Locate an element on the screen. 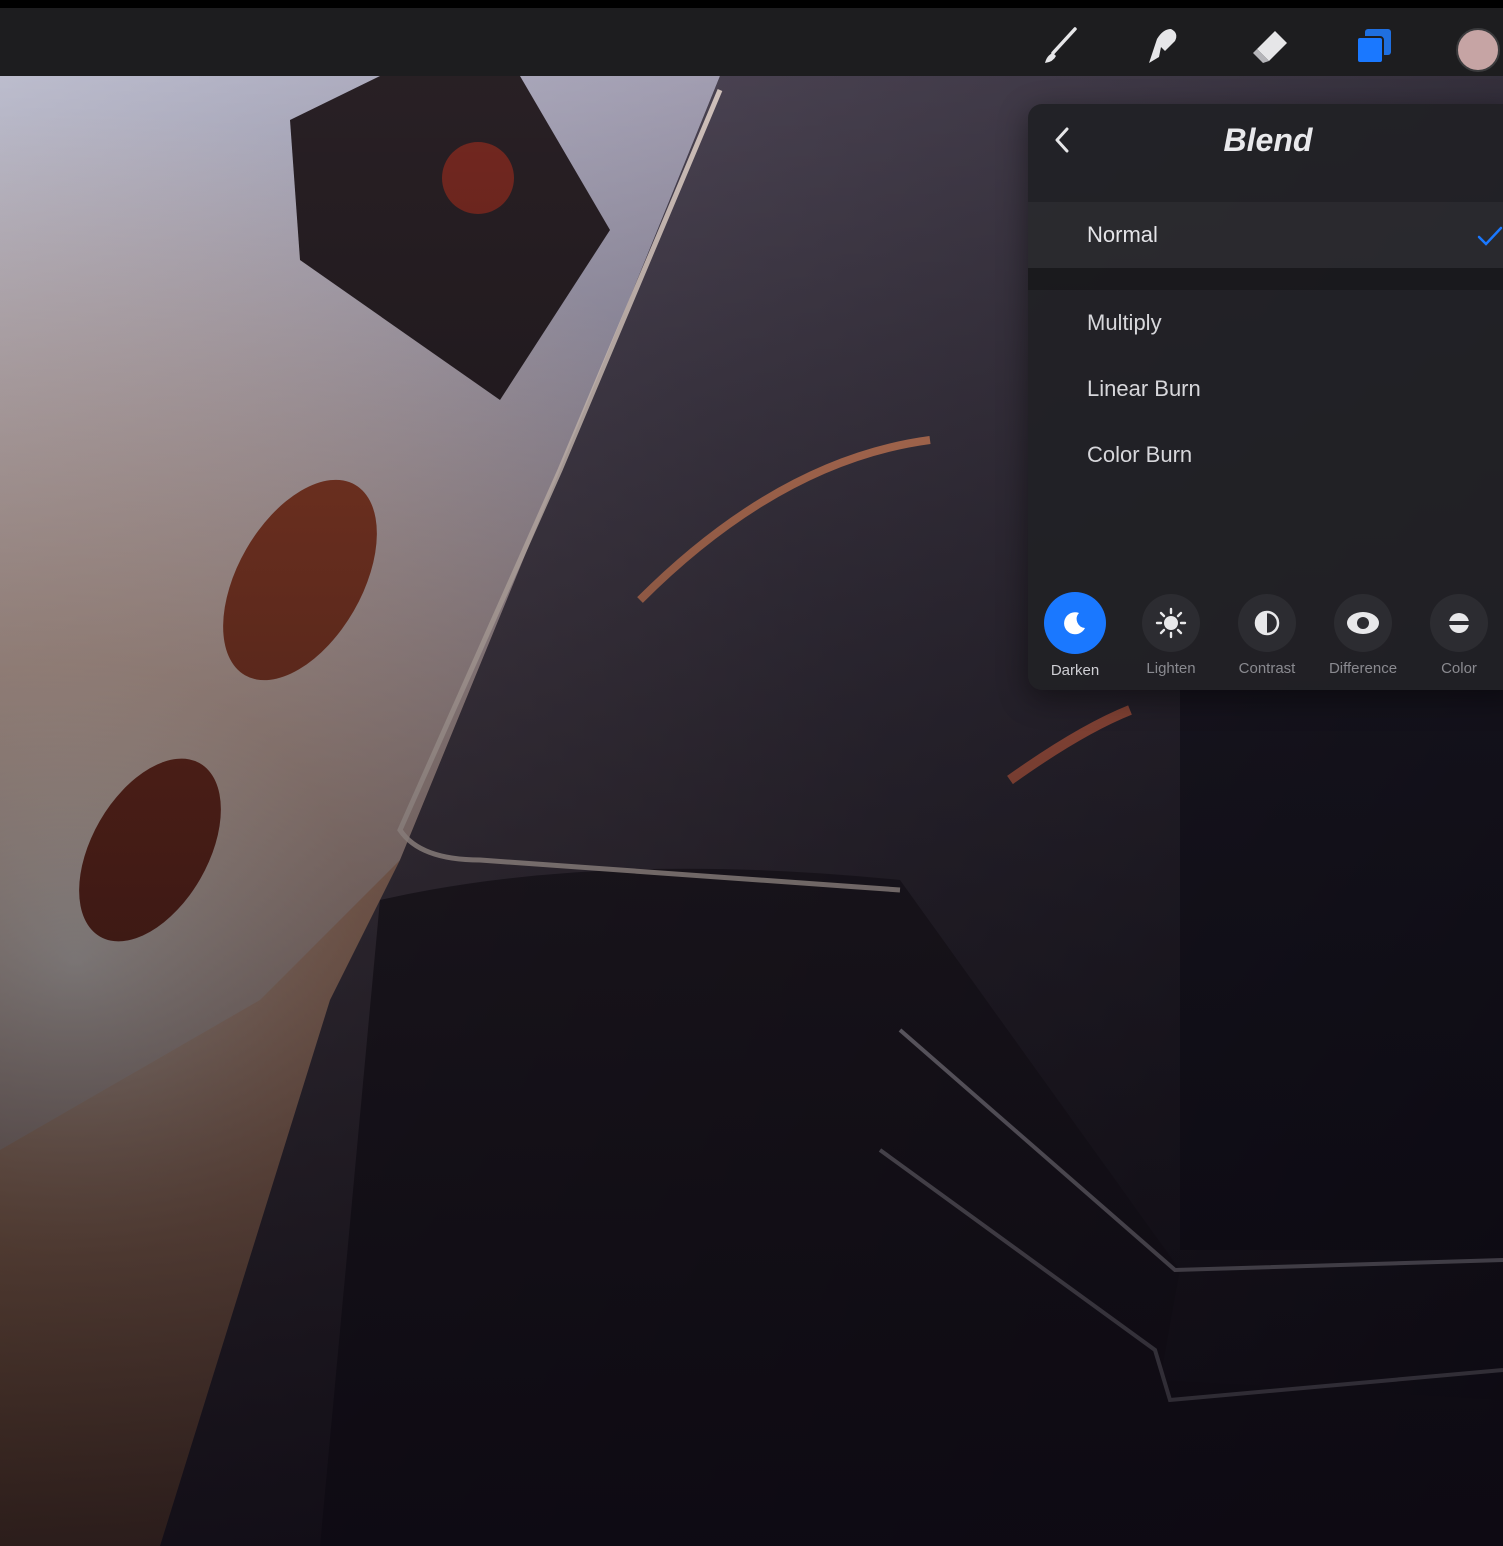 Image resolution: width=1503 pixels, height=1546 pixels. category-color: Color is located at coordinates (1459, 633).